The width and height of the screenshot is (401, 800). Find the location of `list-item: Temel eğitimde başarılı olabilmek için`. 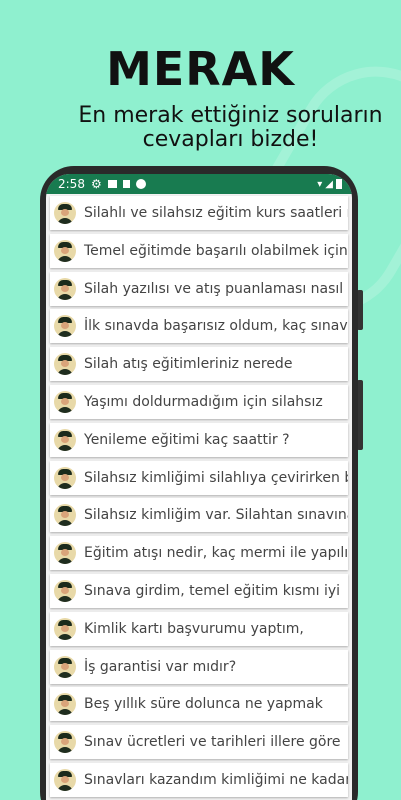

list-item: Temel eğitimde başarılı olabilmek için is located at coordinates (199, 250).